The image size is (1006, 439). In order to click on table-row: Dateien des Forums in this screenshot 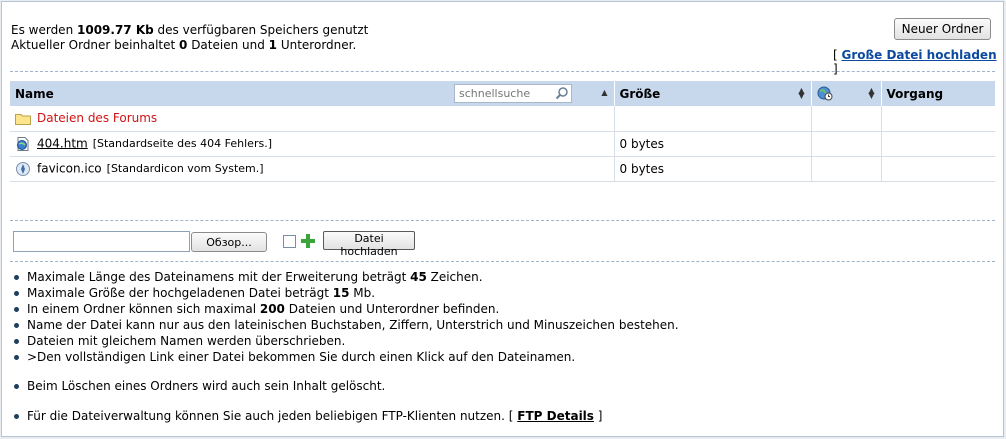, I will do `click(502, 119)`.